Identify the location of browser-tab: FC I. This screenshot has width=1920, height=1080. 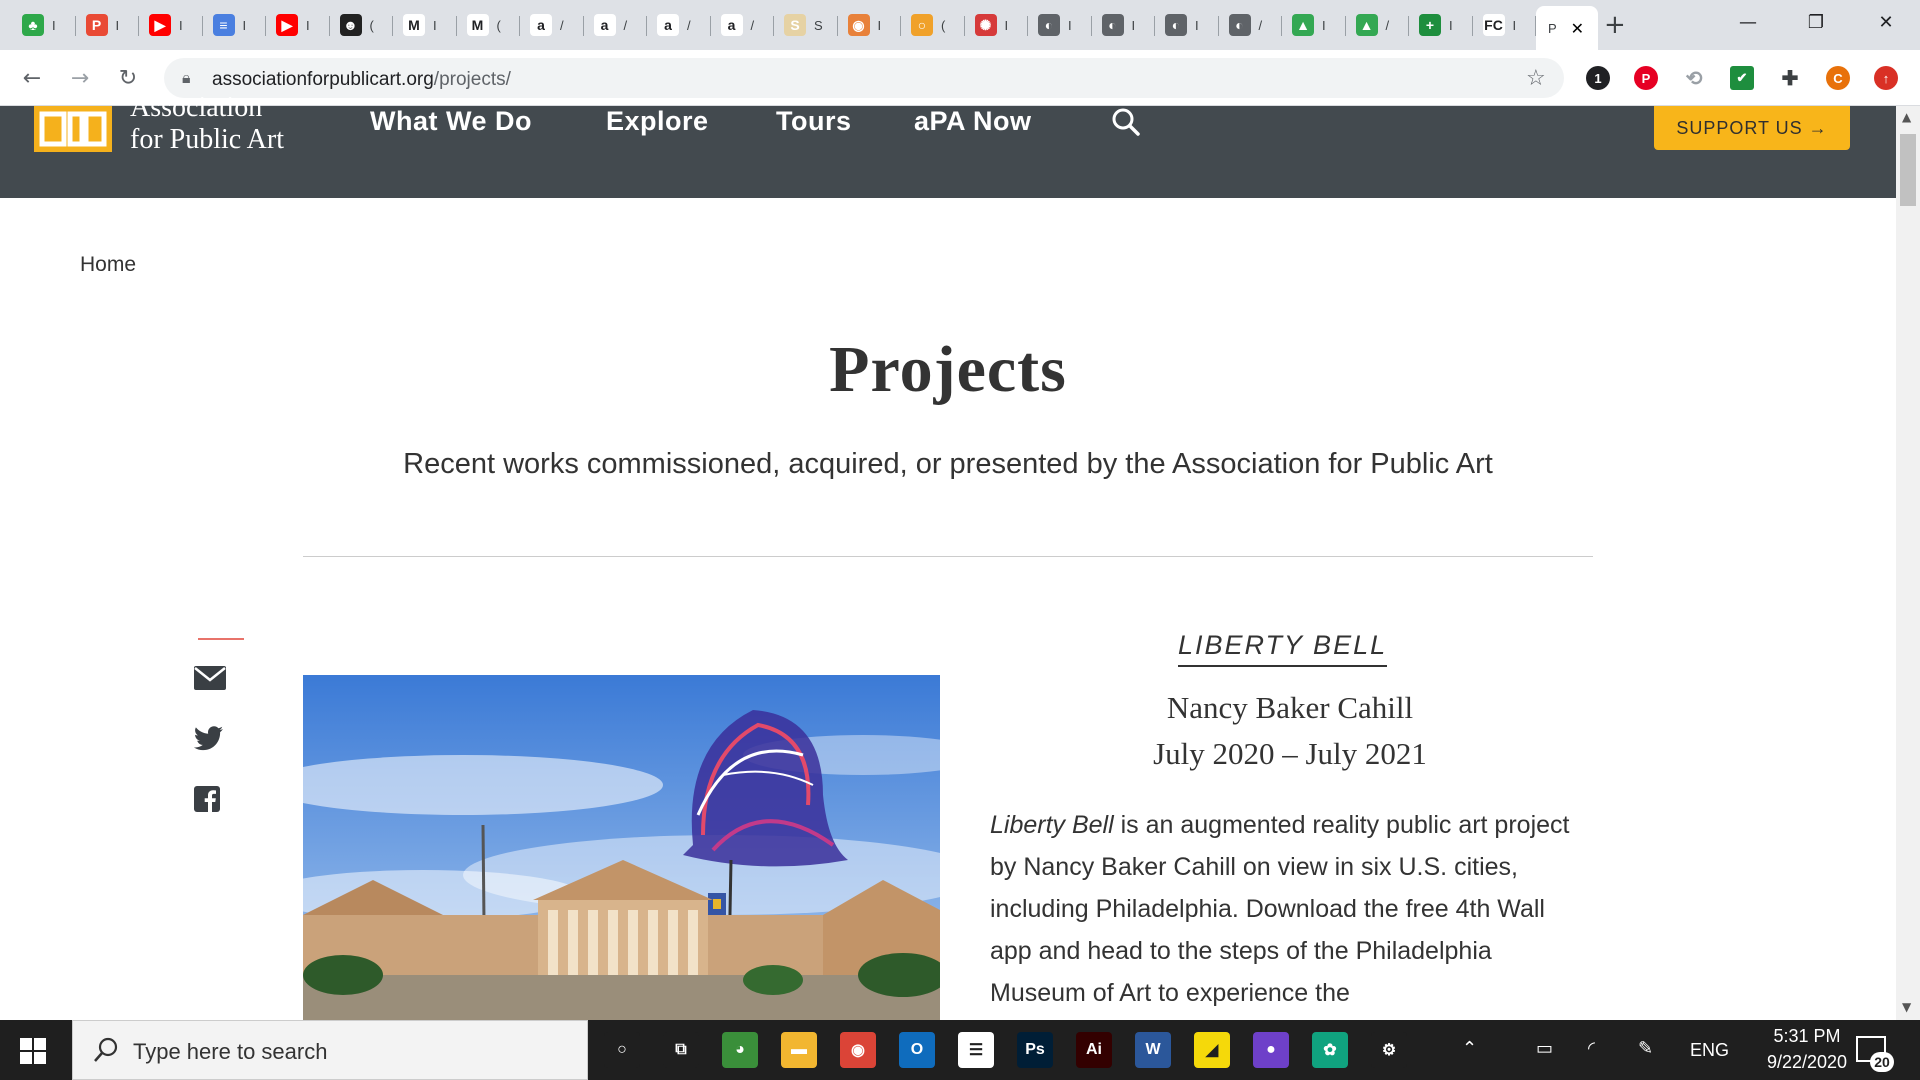
(1504, 25).